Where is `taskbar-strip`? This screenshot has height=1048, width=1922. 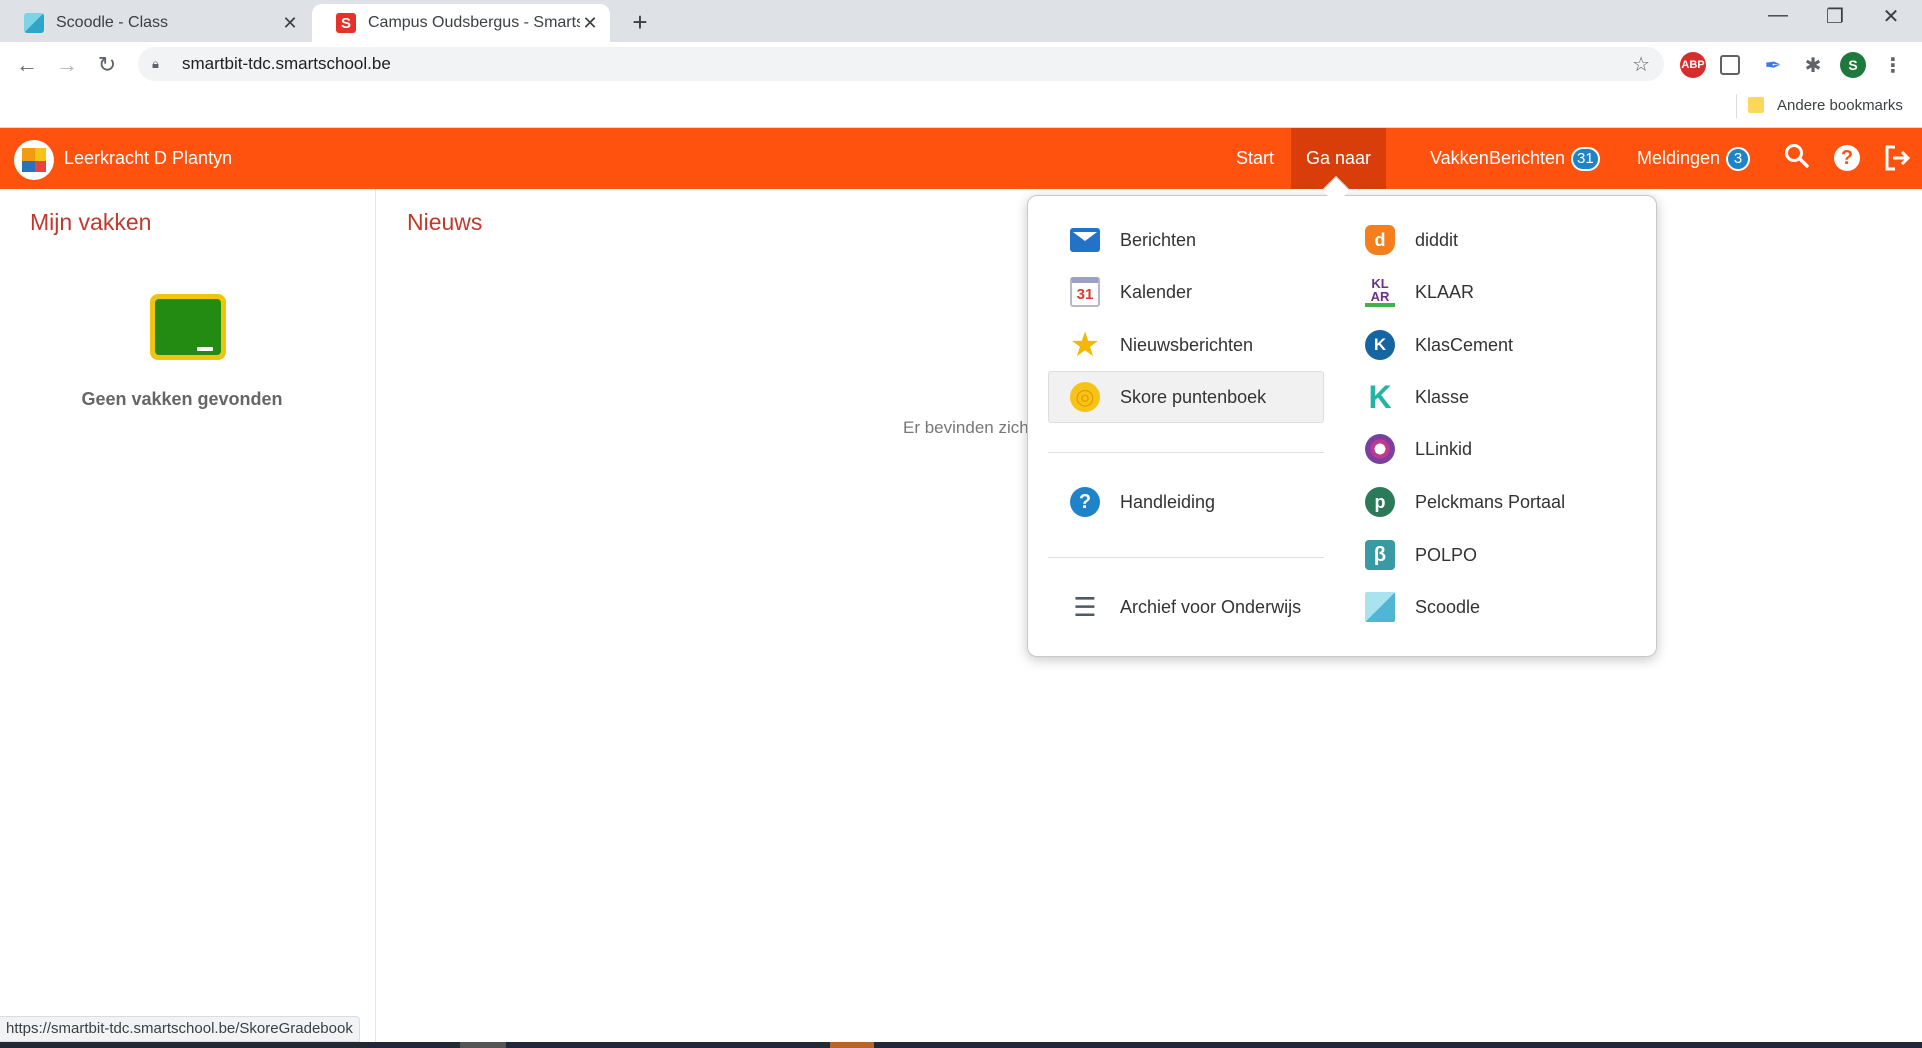
taskbar-strip is located at coordinates (961, 1045).